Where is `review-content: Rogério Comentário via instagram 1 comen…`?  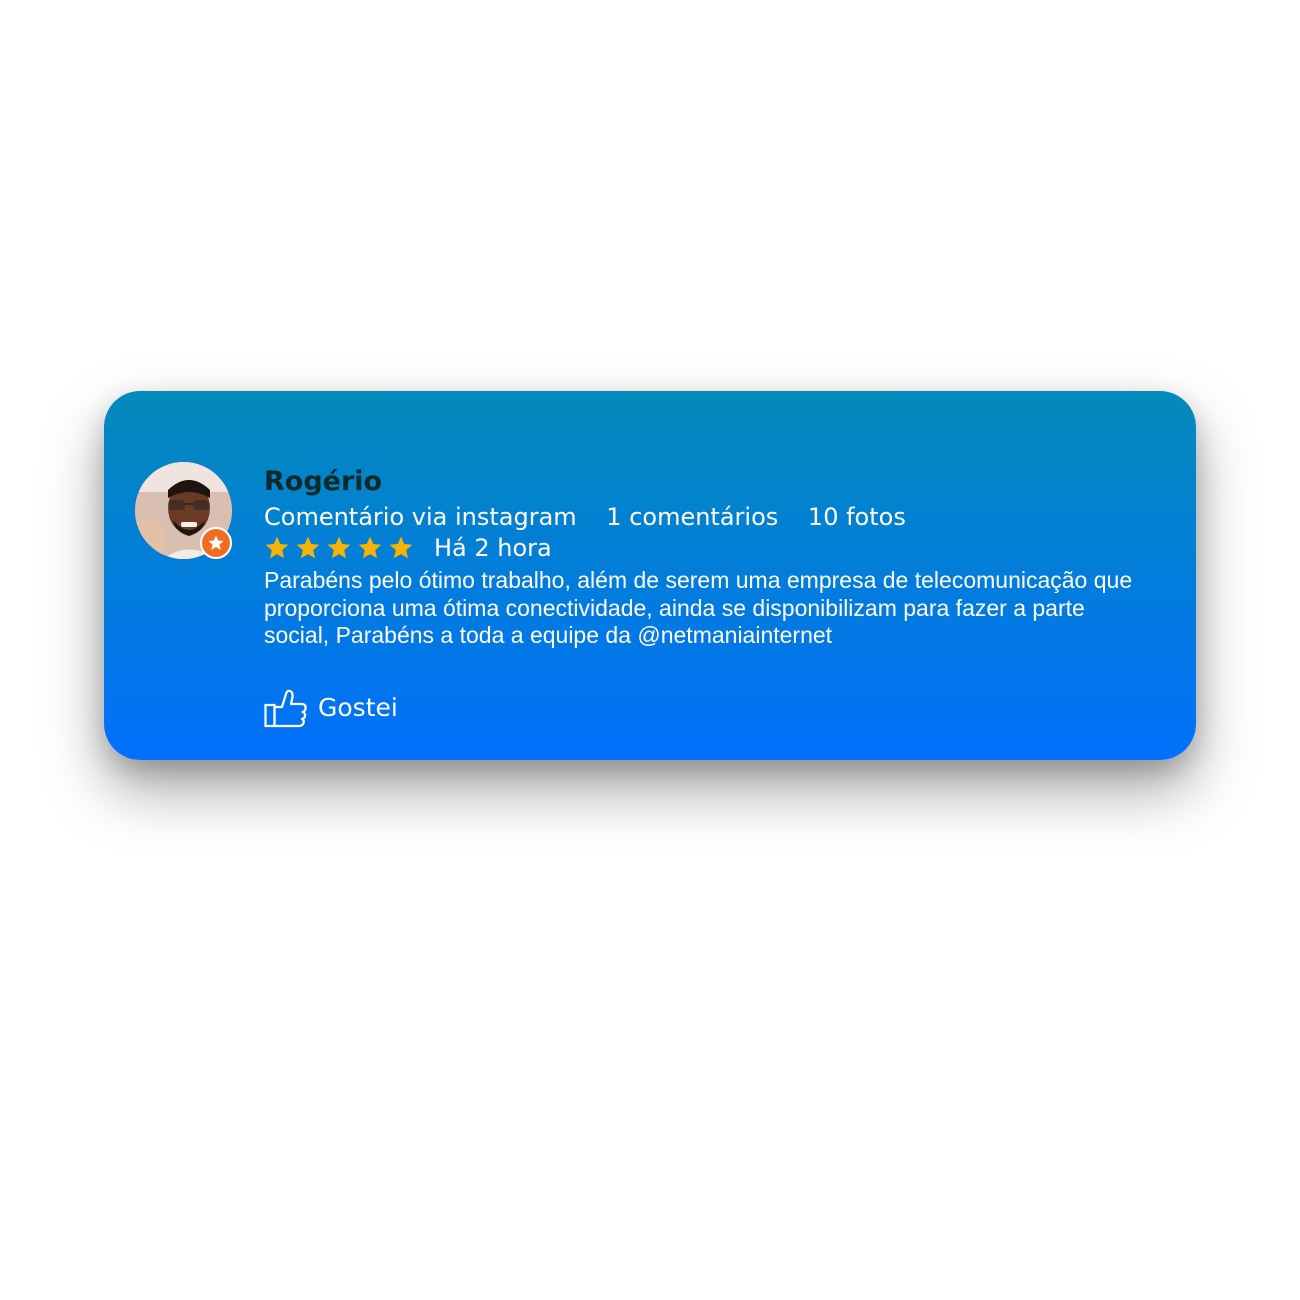
review-content: Rogério Comentário via instagram 1 comen… is located at coordinates (704, 557).